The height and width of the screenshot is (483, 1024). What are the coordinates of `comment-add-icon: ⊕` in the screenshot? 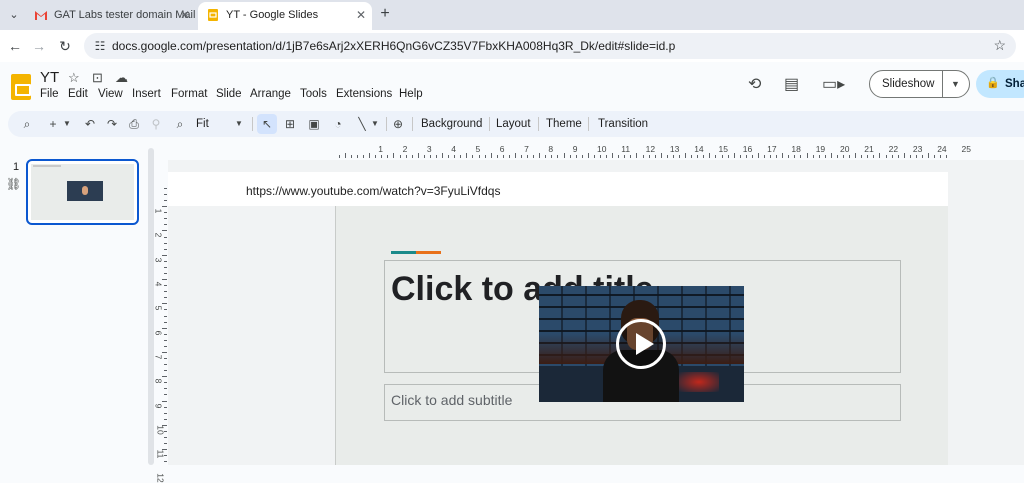 It's located at (398, 124).